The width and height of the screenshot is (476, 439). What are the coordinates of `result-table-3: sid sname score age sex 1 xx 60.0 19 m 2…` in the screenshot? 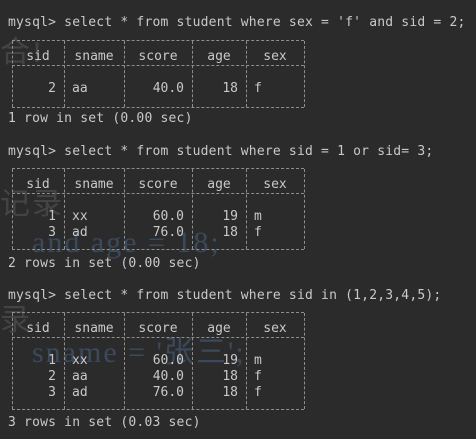 It's located at (158, 361).